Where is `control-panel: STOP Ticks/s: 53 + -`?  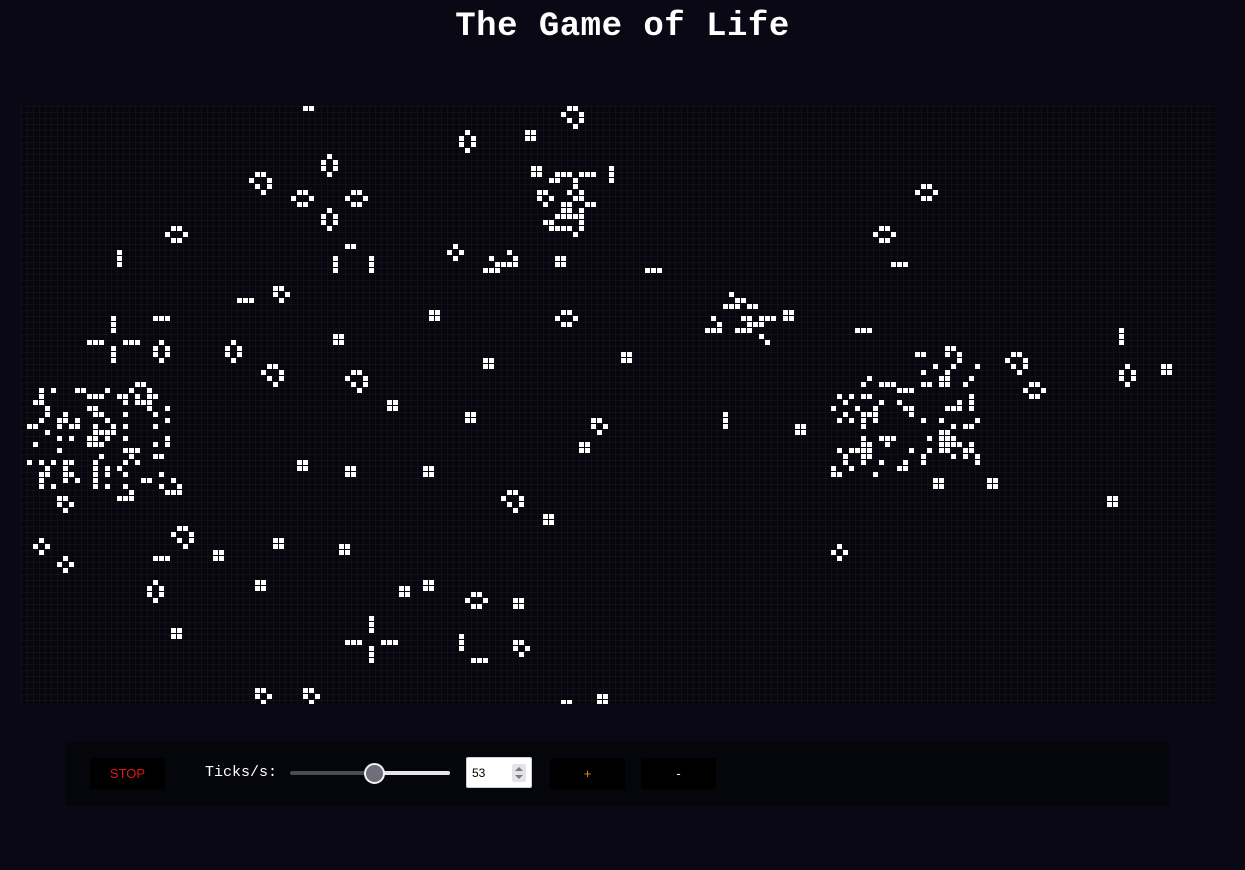 control-panel: STOP Ticks/s: 53 + - is located at coordinates (617, 773).